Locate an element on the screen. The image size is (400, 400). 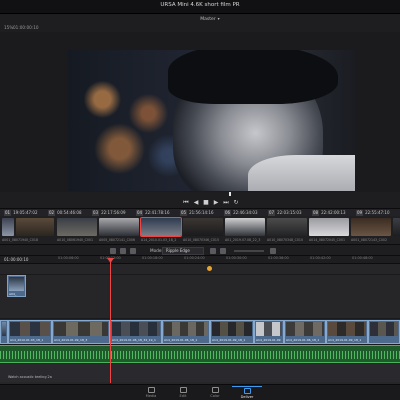
edit-mode-select: Ripple Edge is located at coordinates (183, 251).